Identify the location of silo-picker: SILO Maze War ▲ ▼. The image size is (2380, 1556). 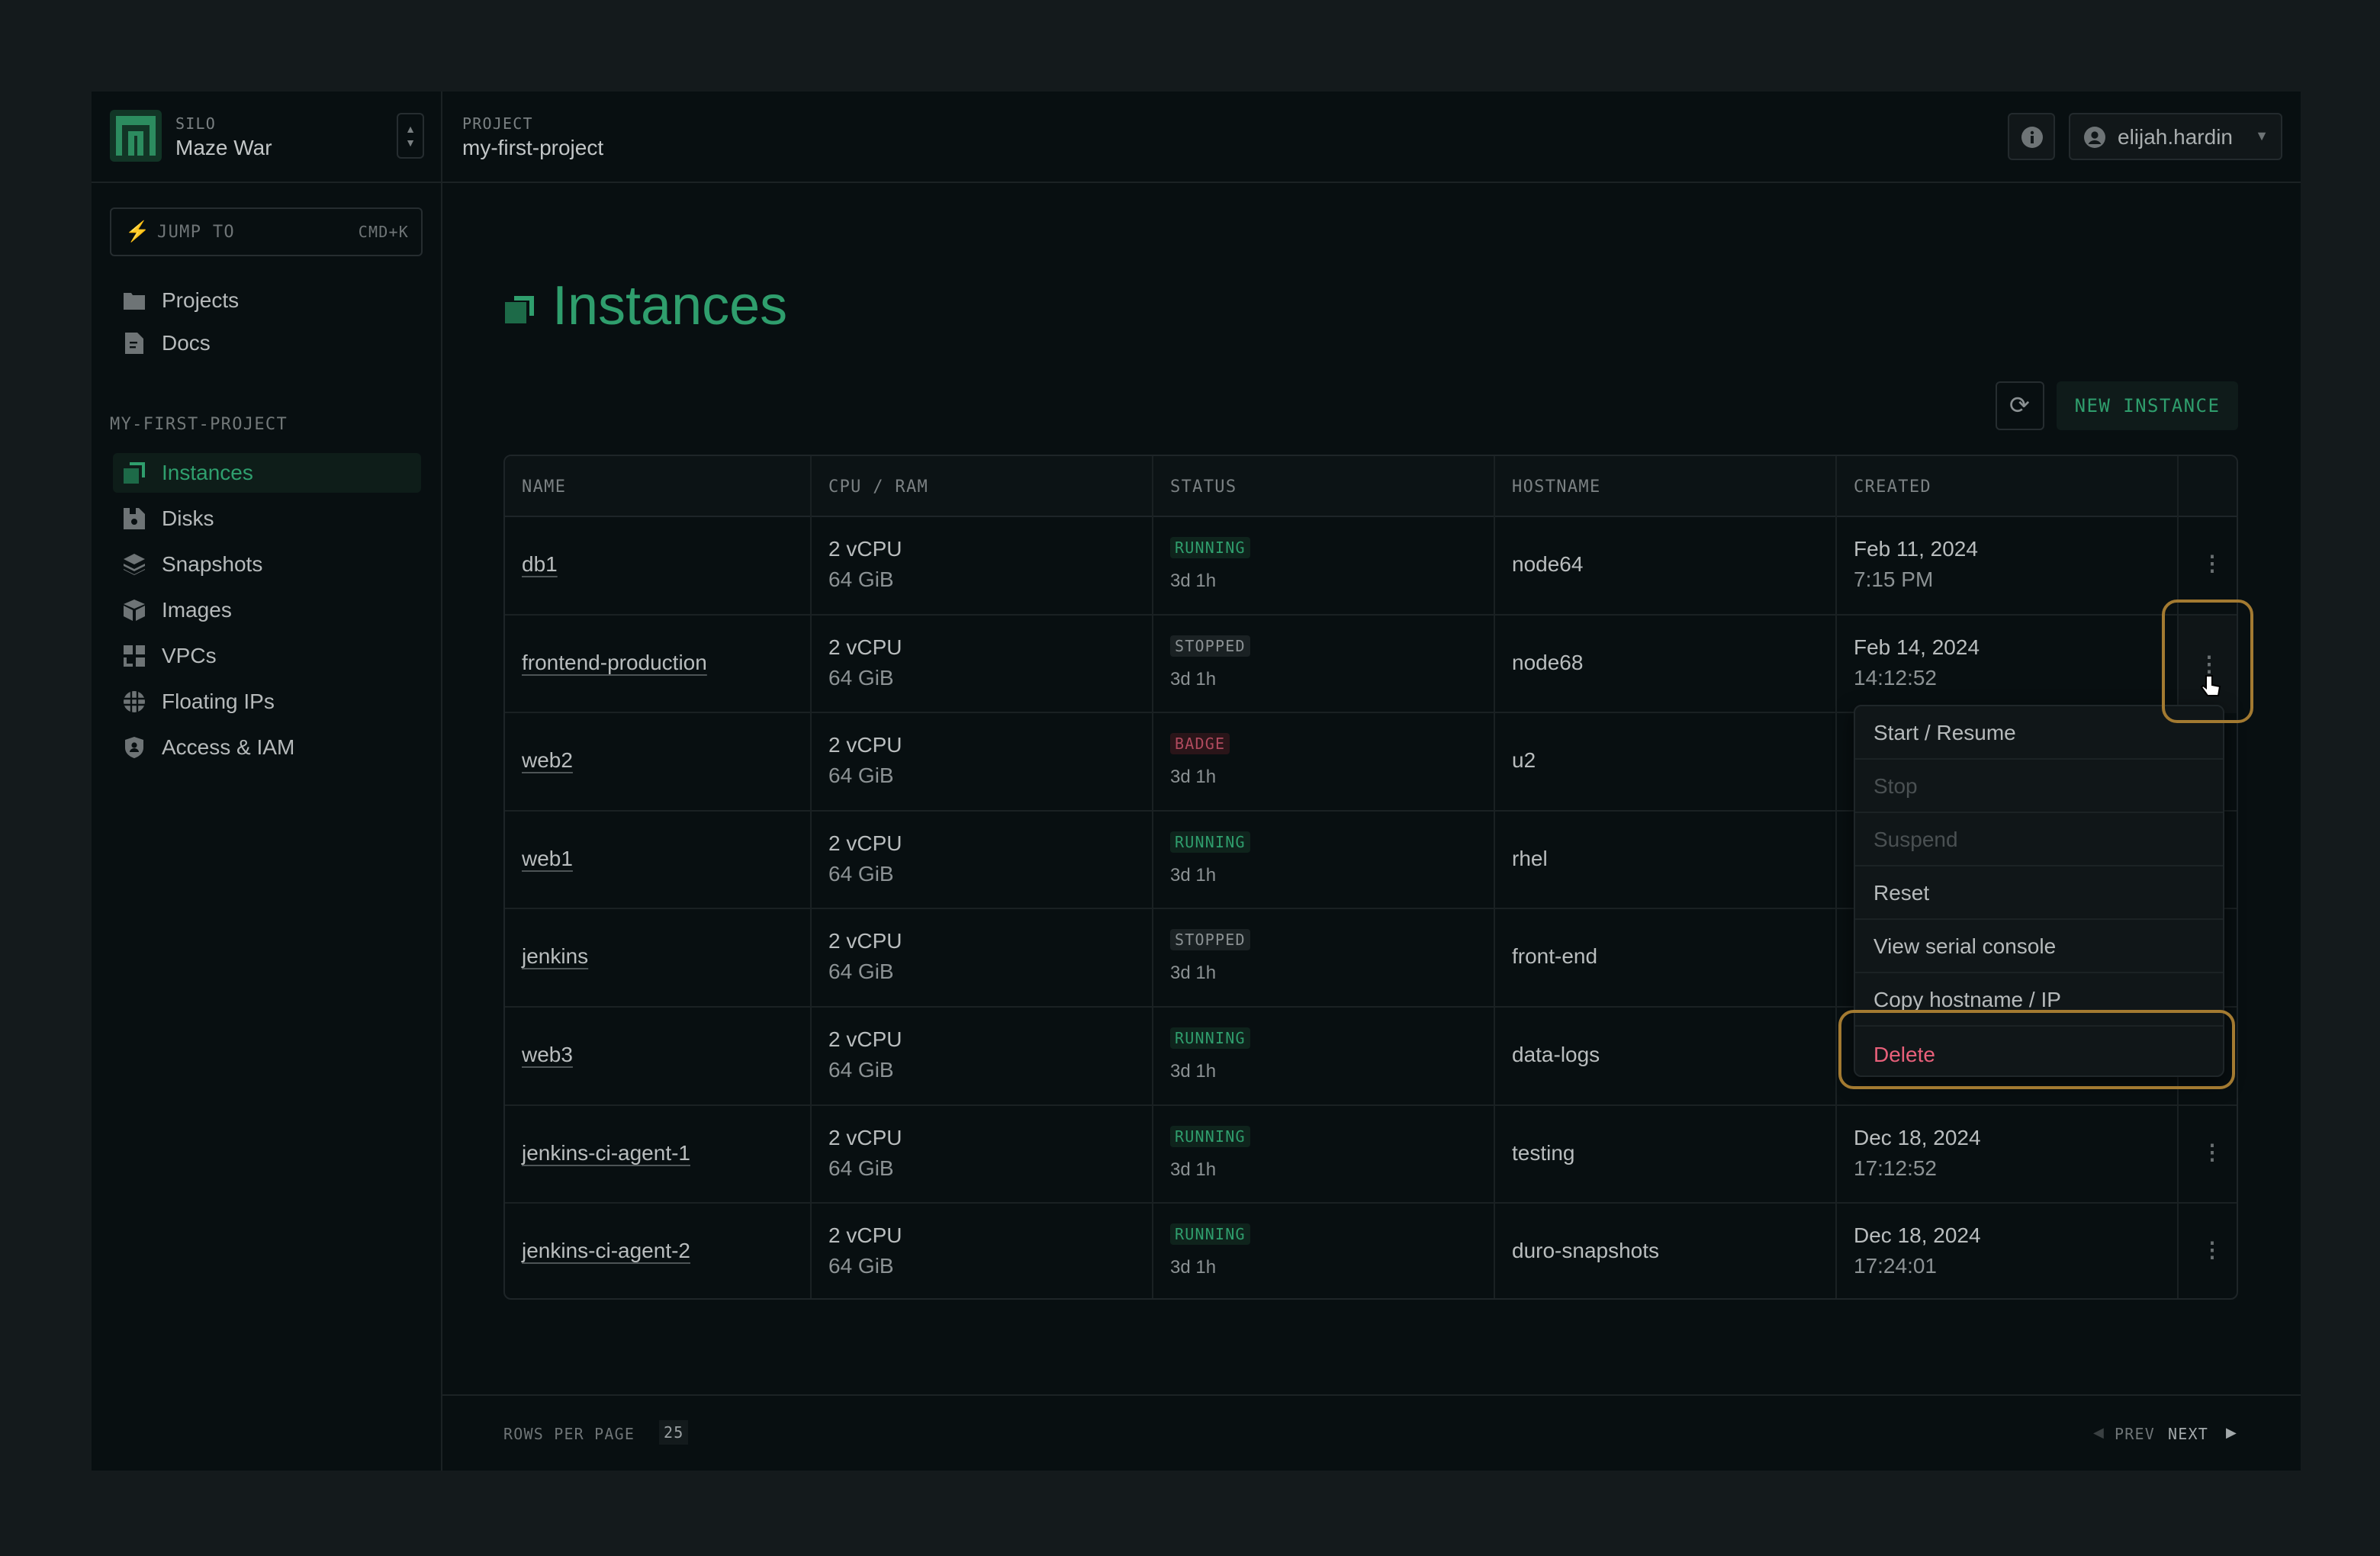
(267, 137).